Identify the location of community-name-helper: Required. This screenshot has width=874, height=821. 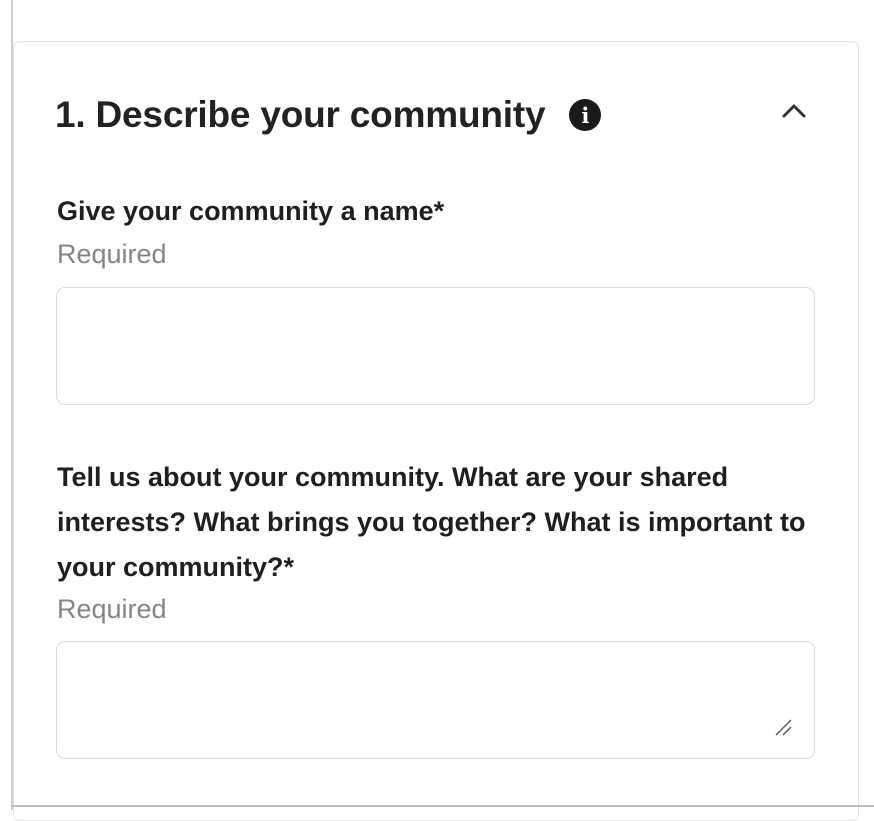
(112, 254).